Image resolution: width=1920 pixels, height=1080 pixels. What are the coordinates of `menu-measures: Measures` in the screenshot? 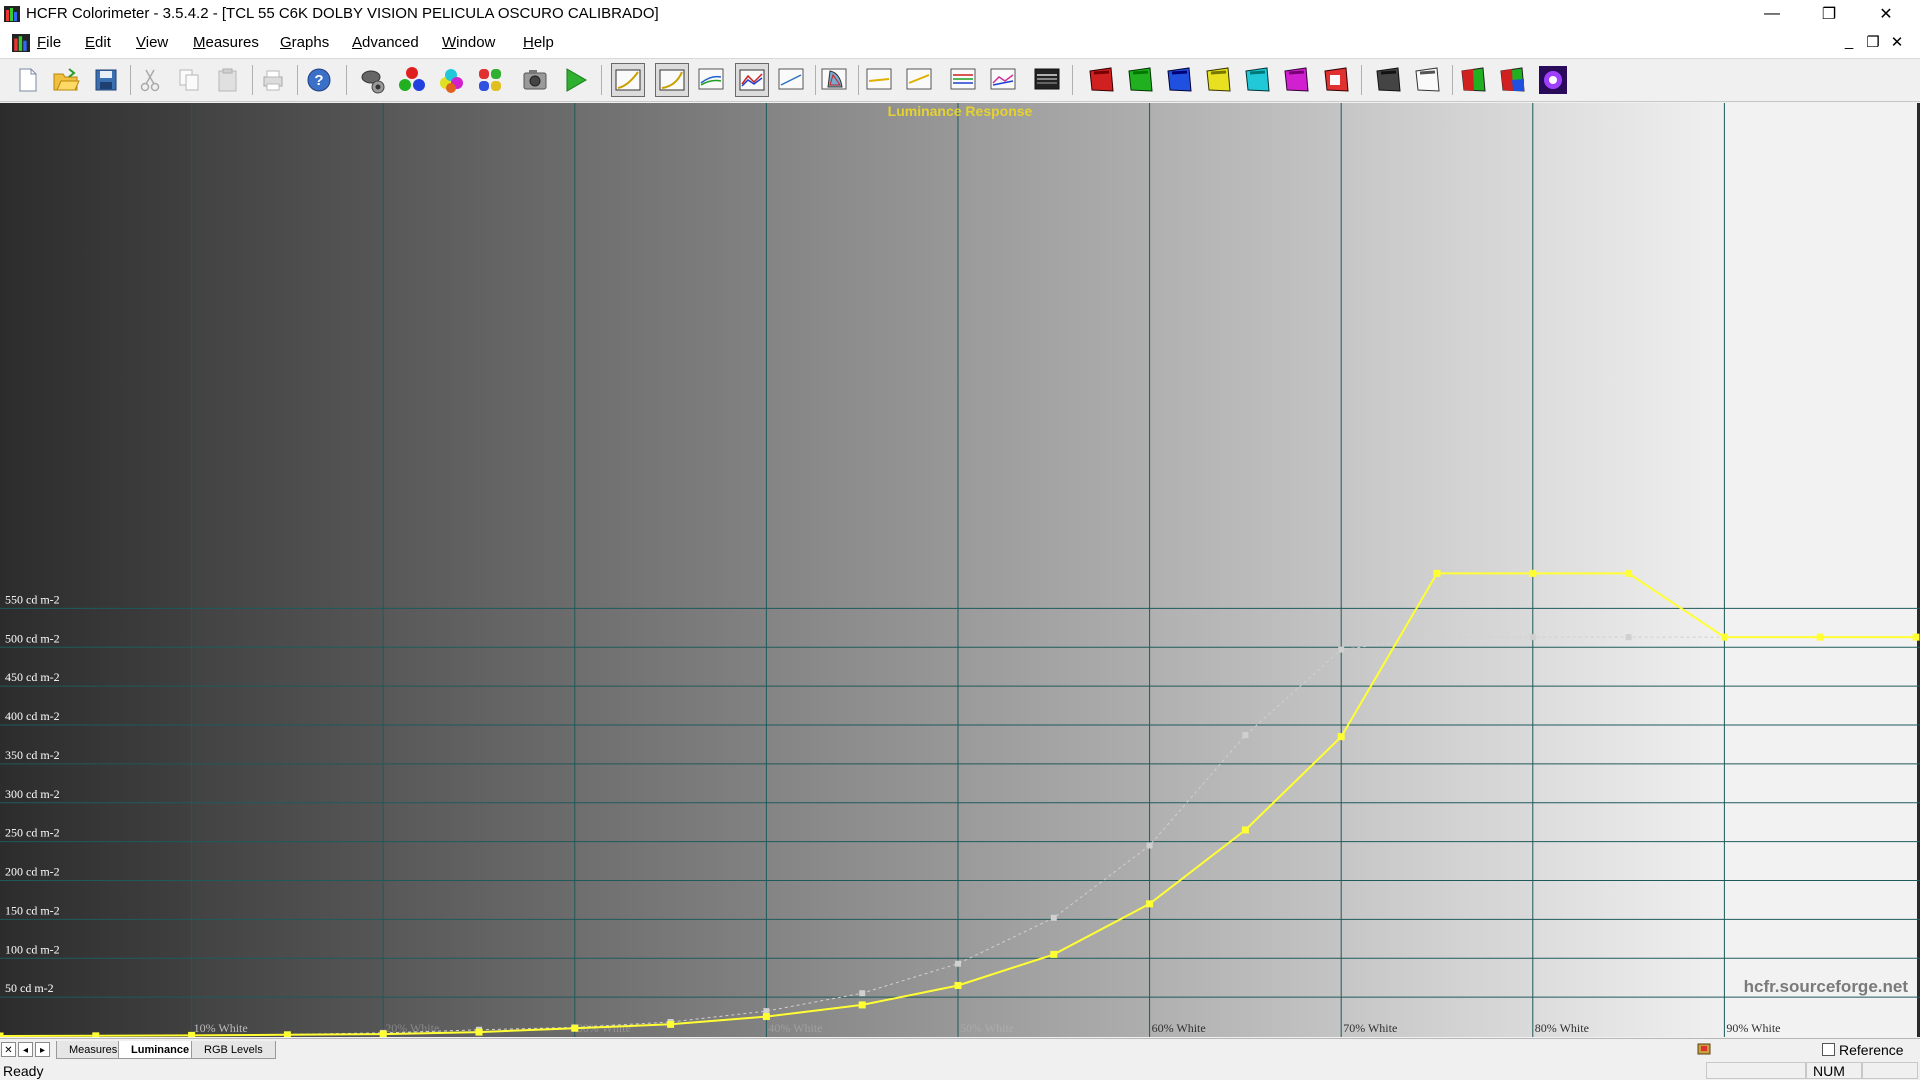 It's located at (226, 42).